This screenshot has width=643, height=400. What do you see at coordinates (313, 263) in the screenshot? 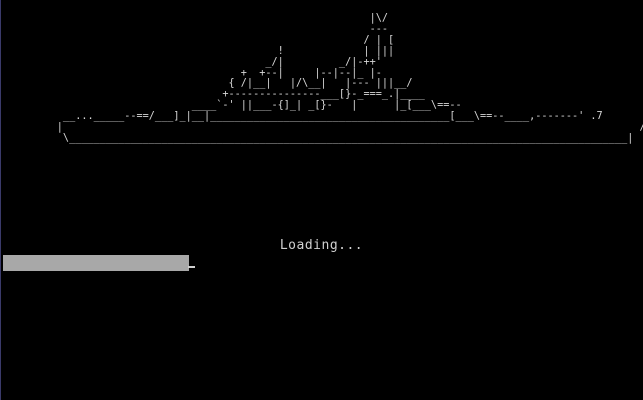
I see `loading-progress-bar` at bounding box center [313, 263].